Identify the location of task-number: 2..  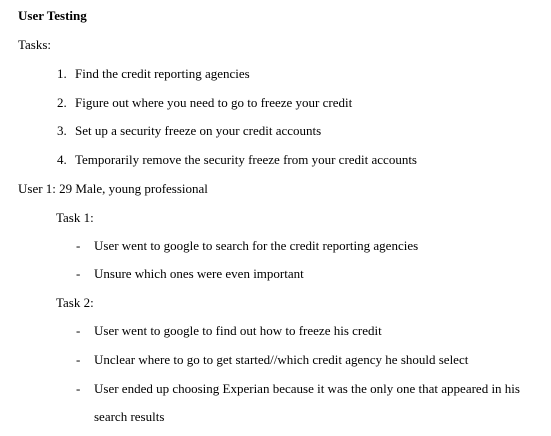
(62, 102).